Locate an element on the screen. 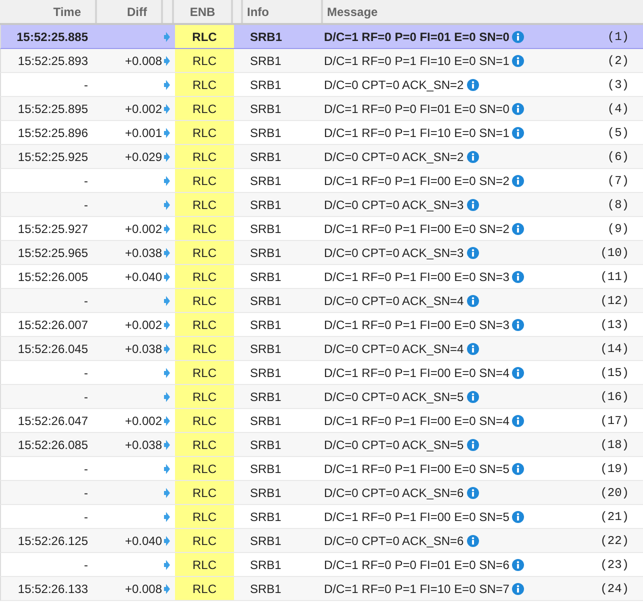 This screenshot has height=605, width=643. log-row: 15:52:26.045 +0.038 RLC SRB1 D/C=0 CPT=0 ACK_SN=4 (14) is located at coordinates (321, 349).